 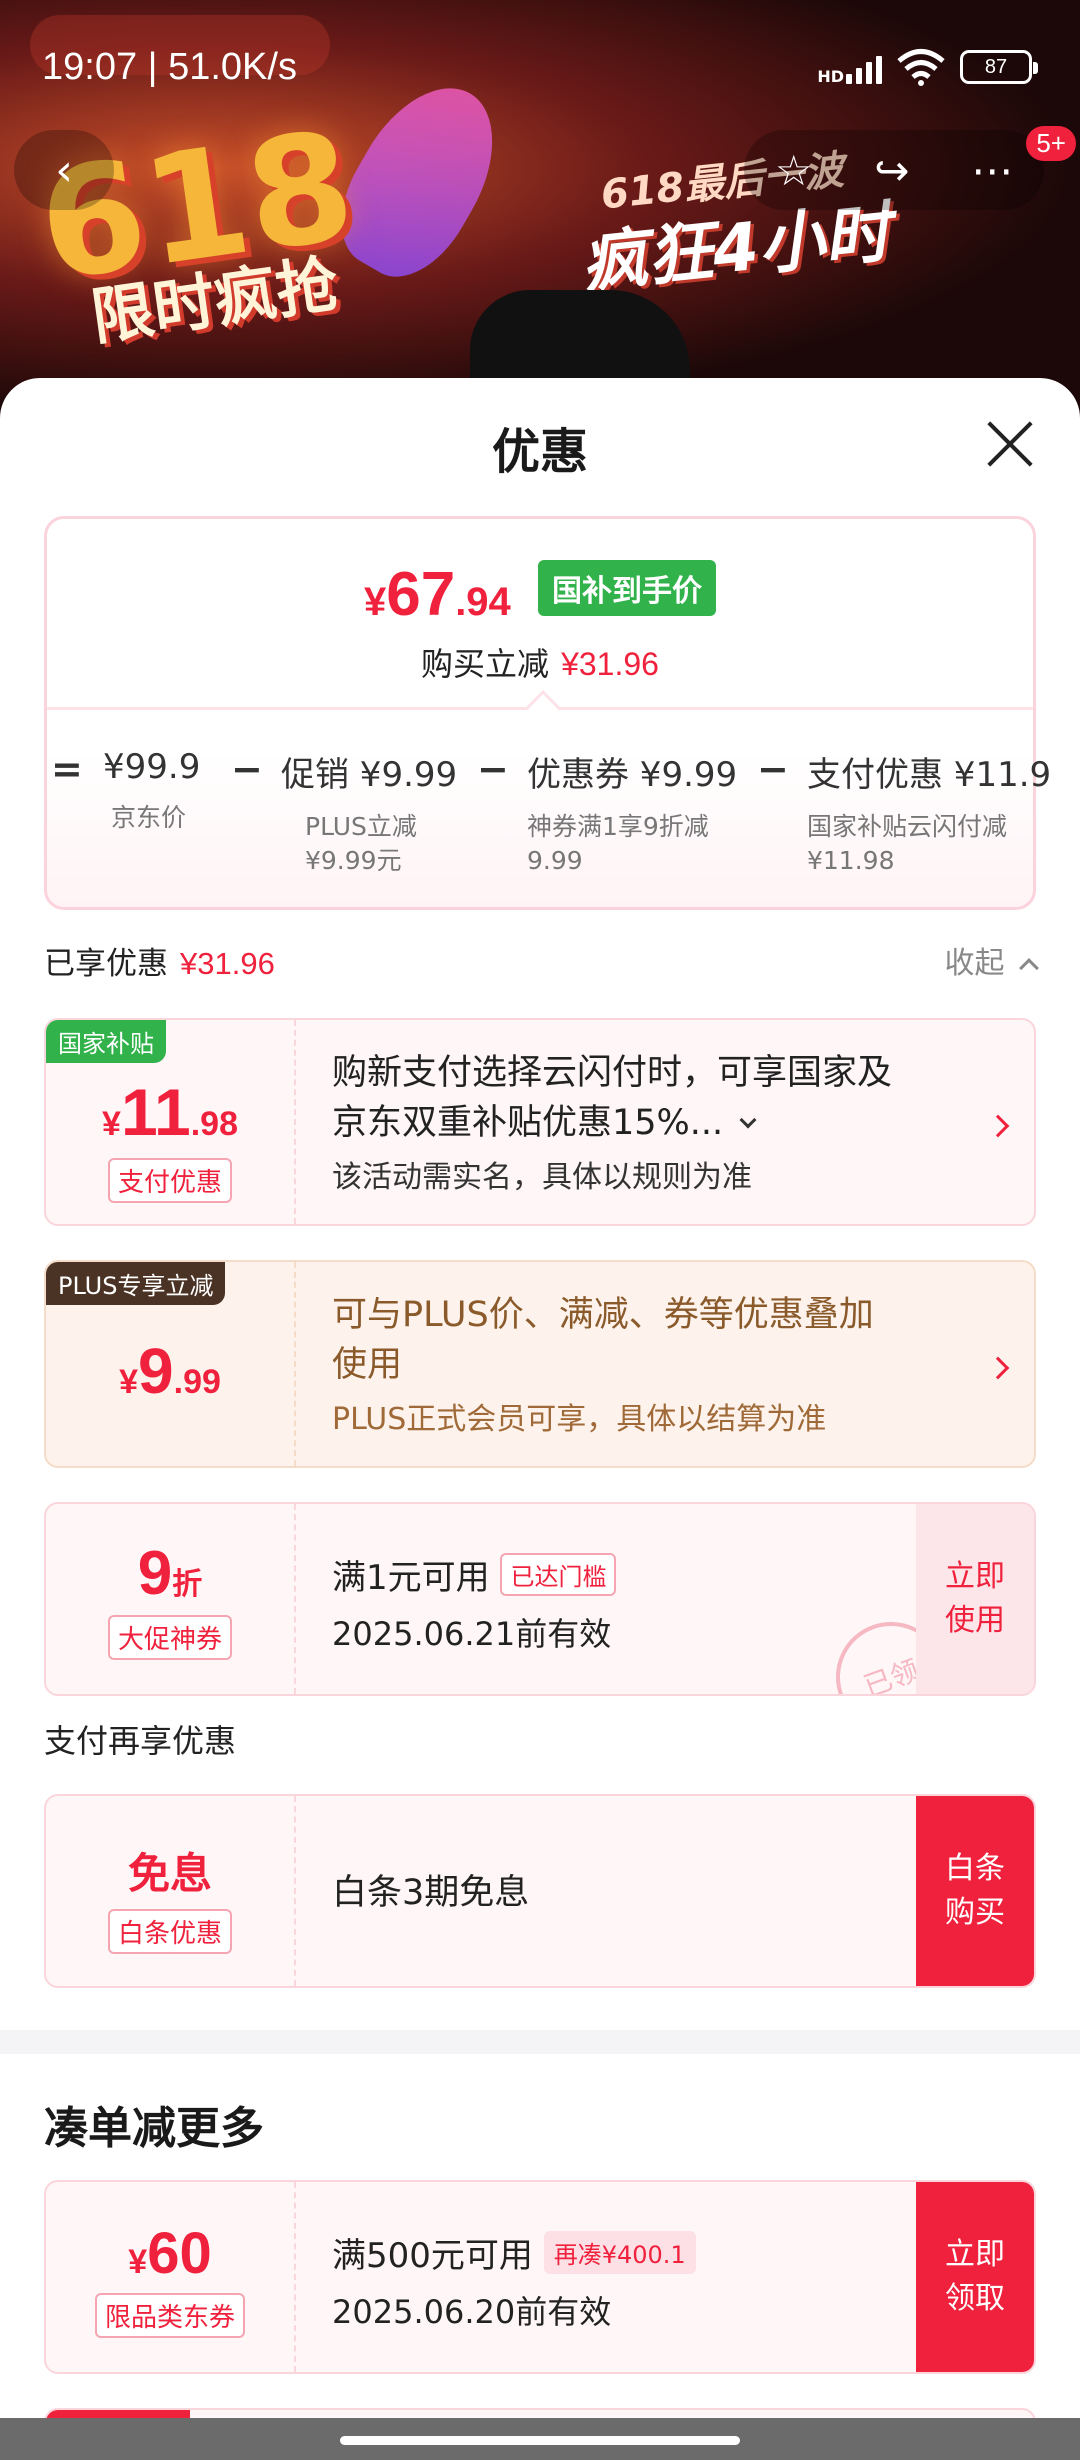 I want to click on status-time: 19:07 | 51.0K/s, so click(x=169, y=67).